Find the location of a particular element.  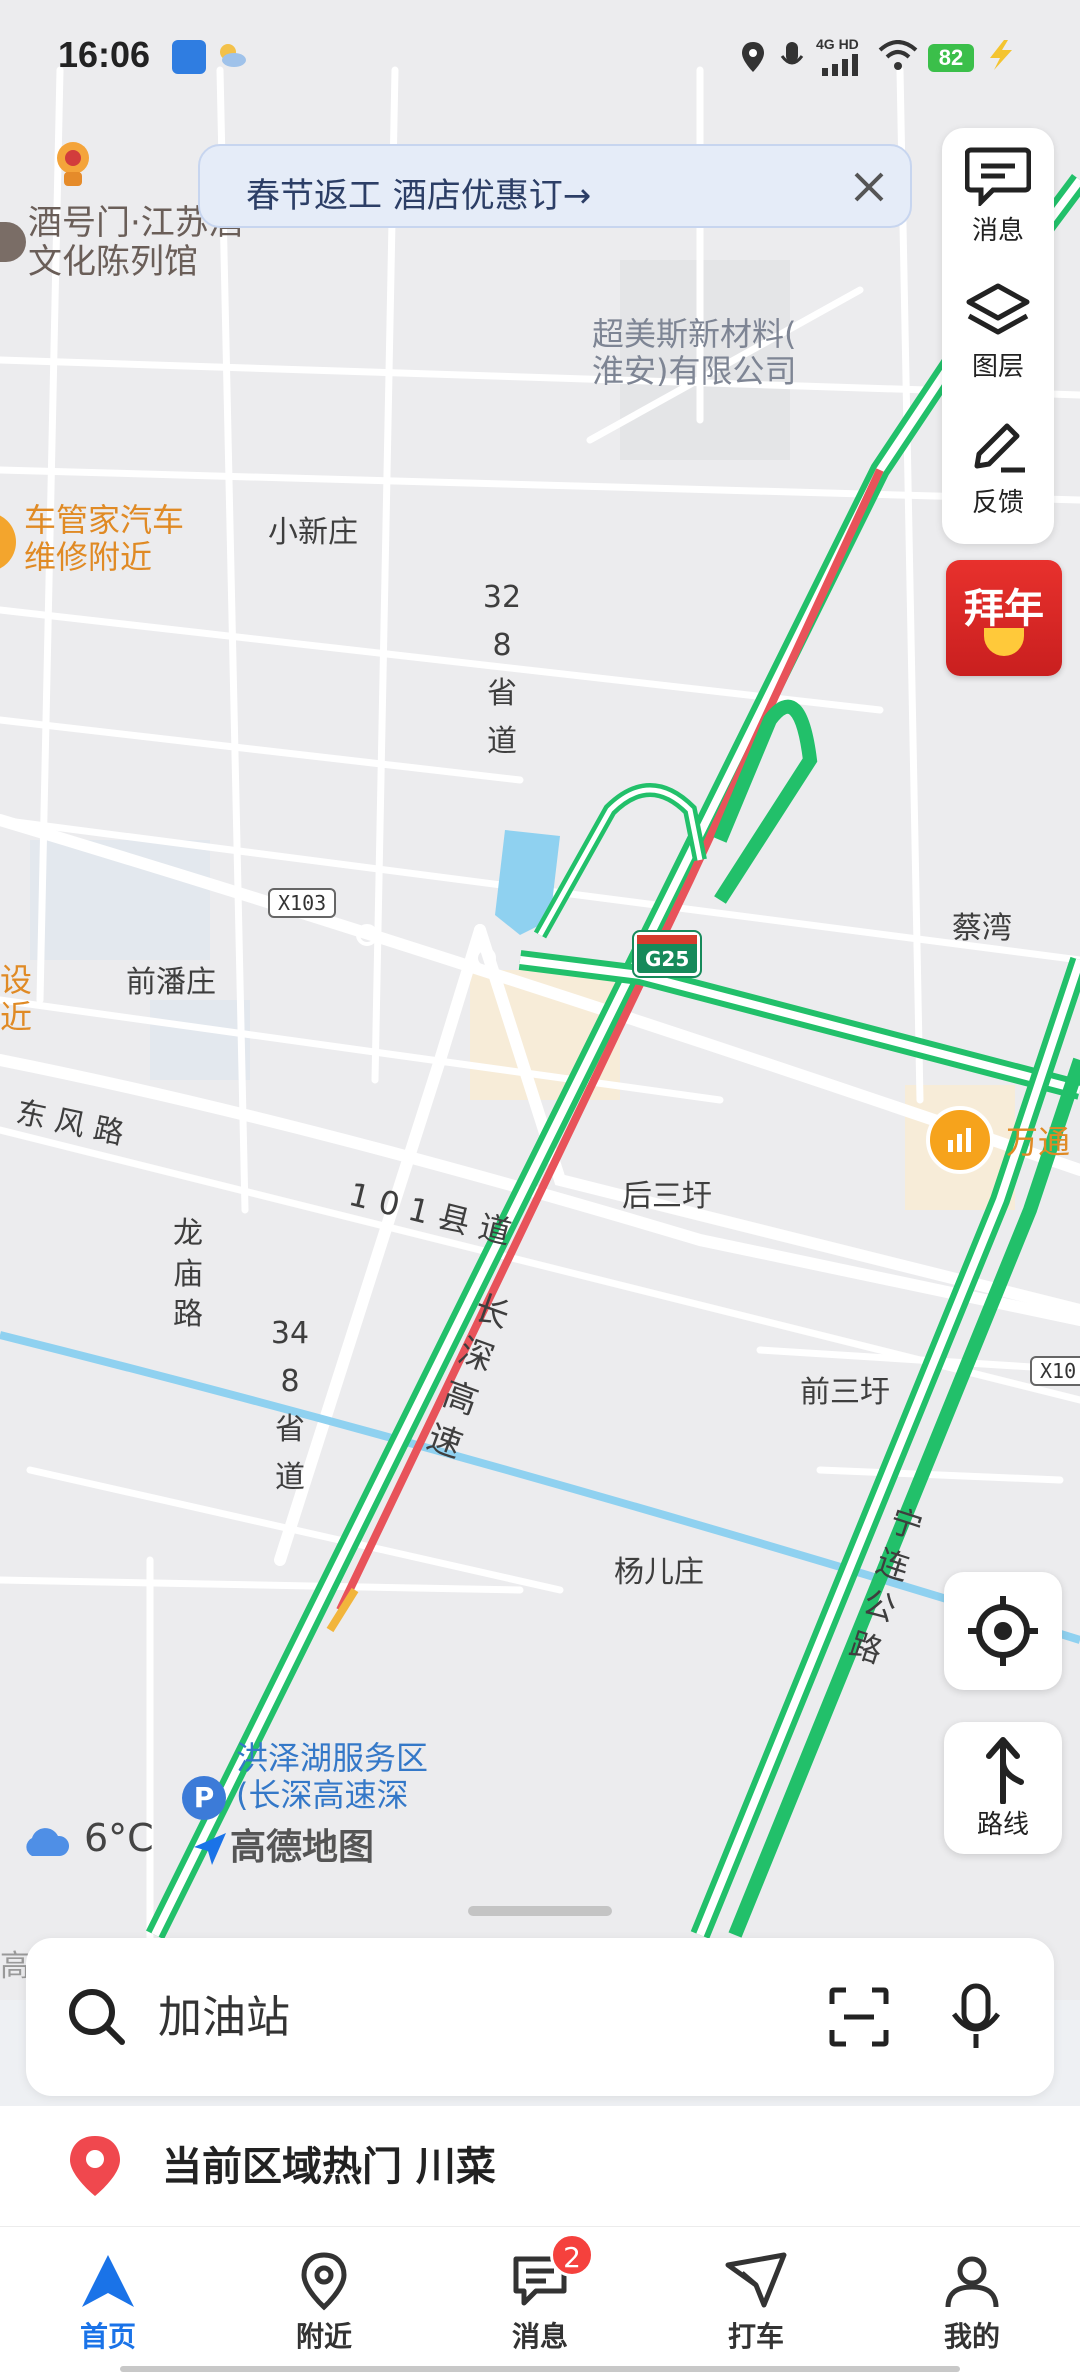

messages-tool-button: 消息 is located at coordinates (998, 193).